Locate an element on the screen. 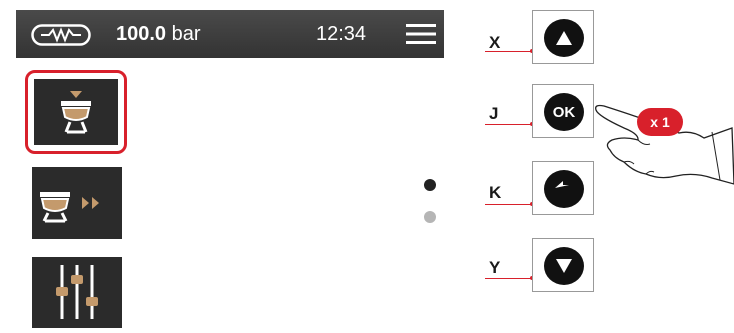 The image size is (734, 333). clock: 12:34 is located at coordinates (341, 34).